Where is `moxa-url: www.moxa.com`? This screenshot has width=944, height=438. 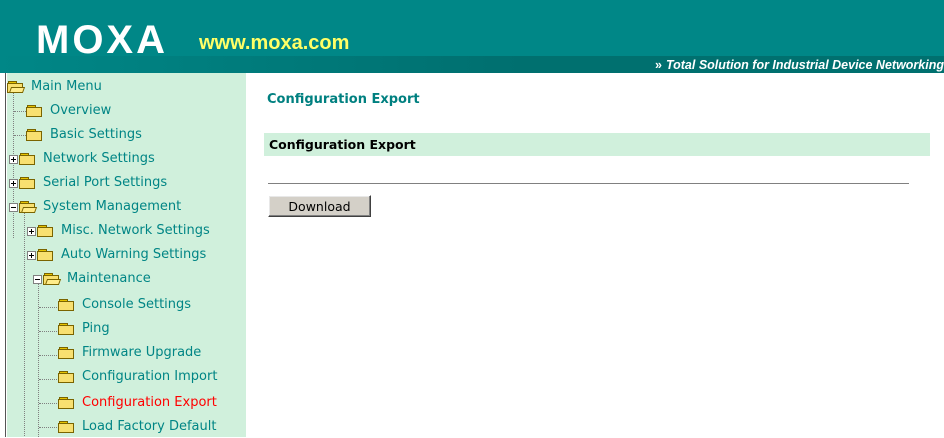
moxa-url: www.moxa.com is located at coordinates (274, 43).